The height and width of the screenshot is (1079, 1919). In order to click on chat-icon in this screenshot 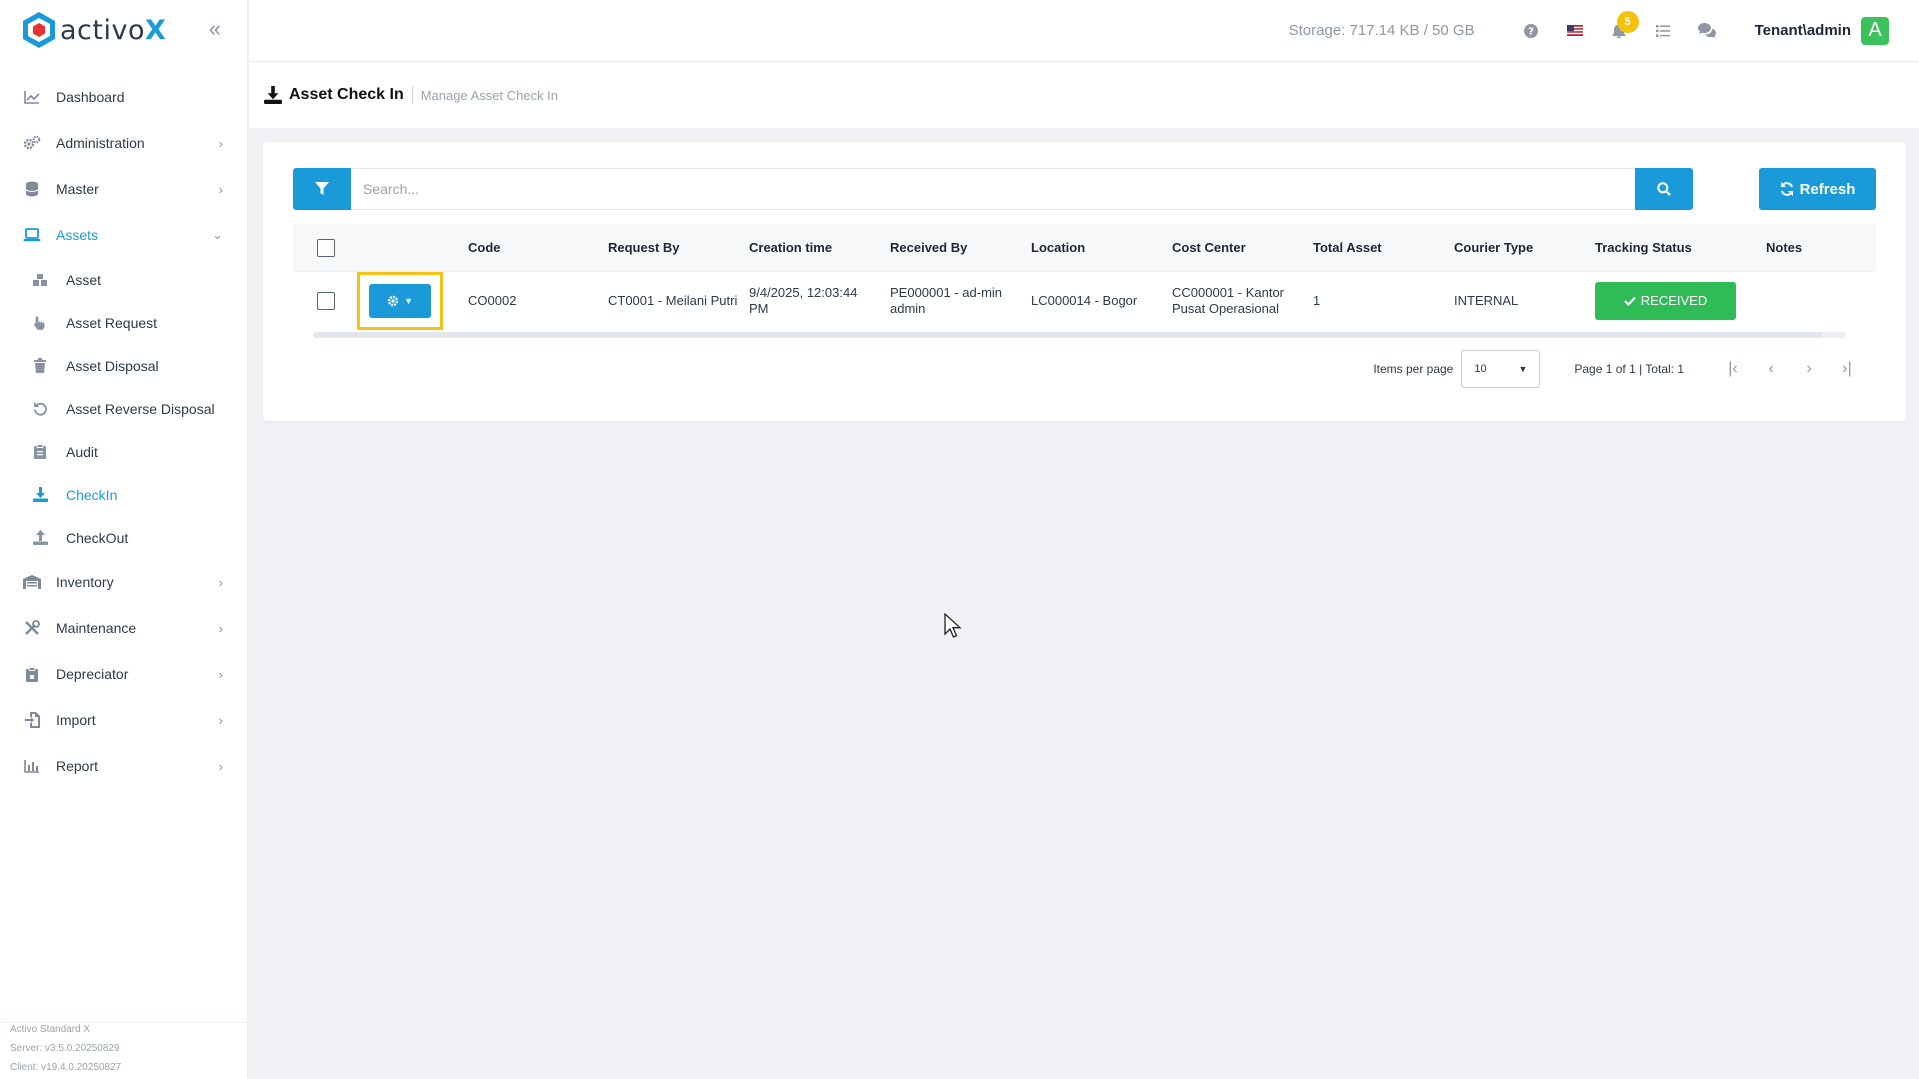, I will do `click(1707, 31)`.